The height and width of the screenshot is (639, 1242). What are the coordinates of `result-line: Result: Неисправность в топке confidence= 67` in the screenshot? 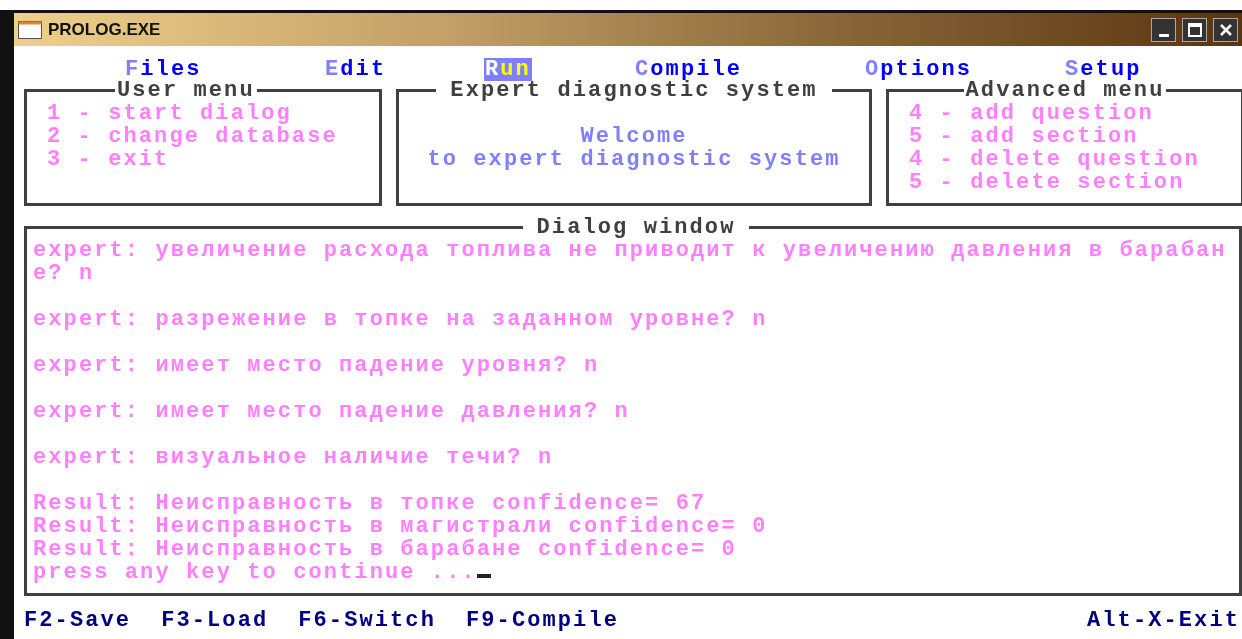 It's located at (370, 503).